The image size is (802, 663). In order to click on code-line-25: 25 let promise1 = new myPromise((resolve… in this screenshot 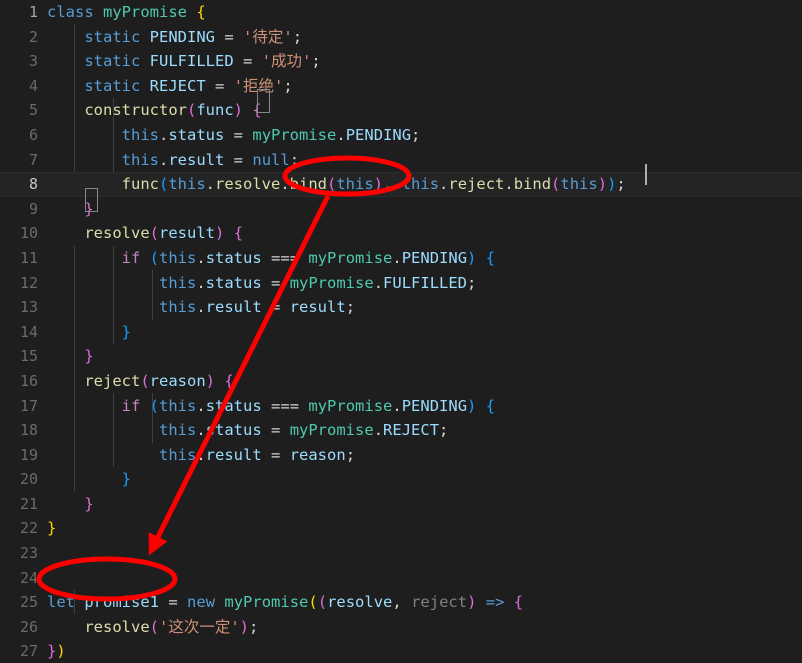, I will do `click(401, 602)`.